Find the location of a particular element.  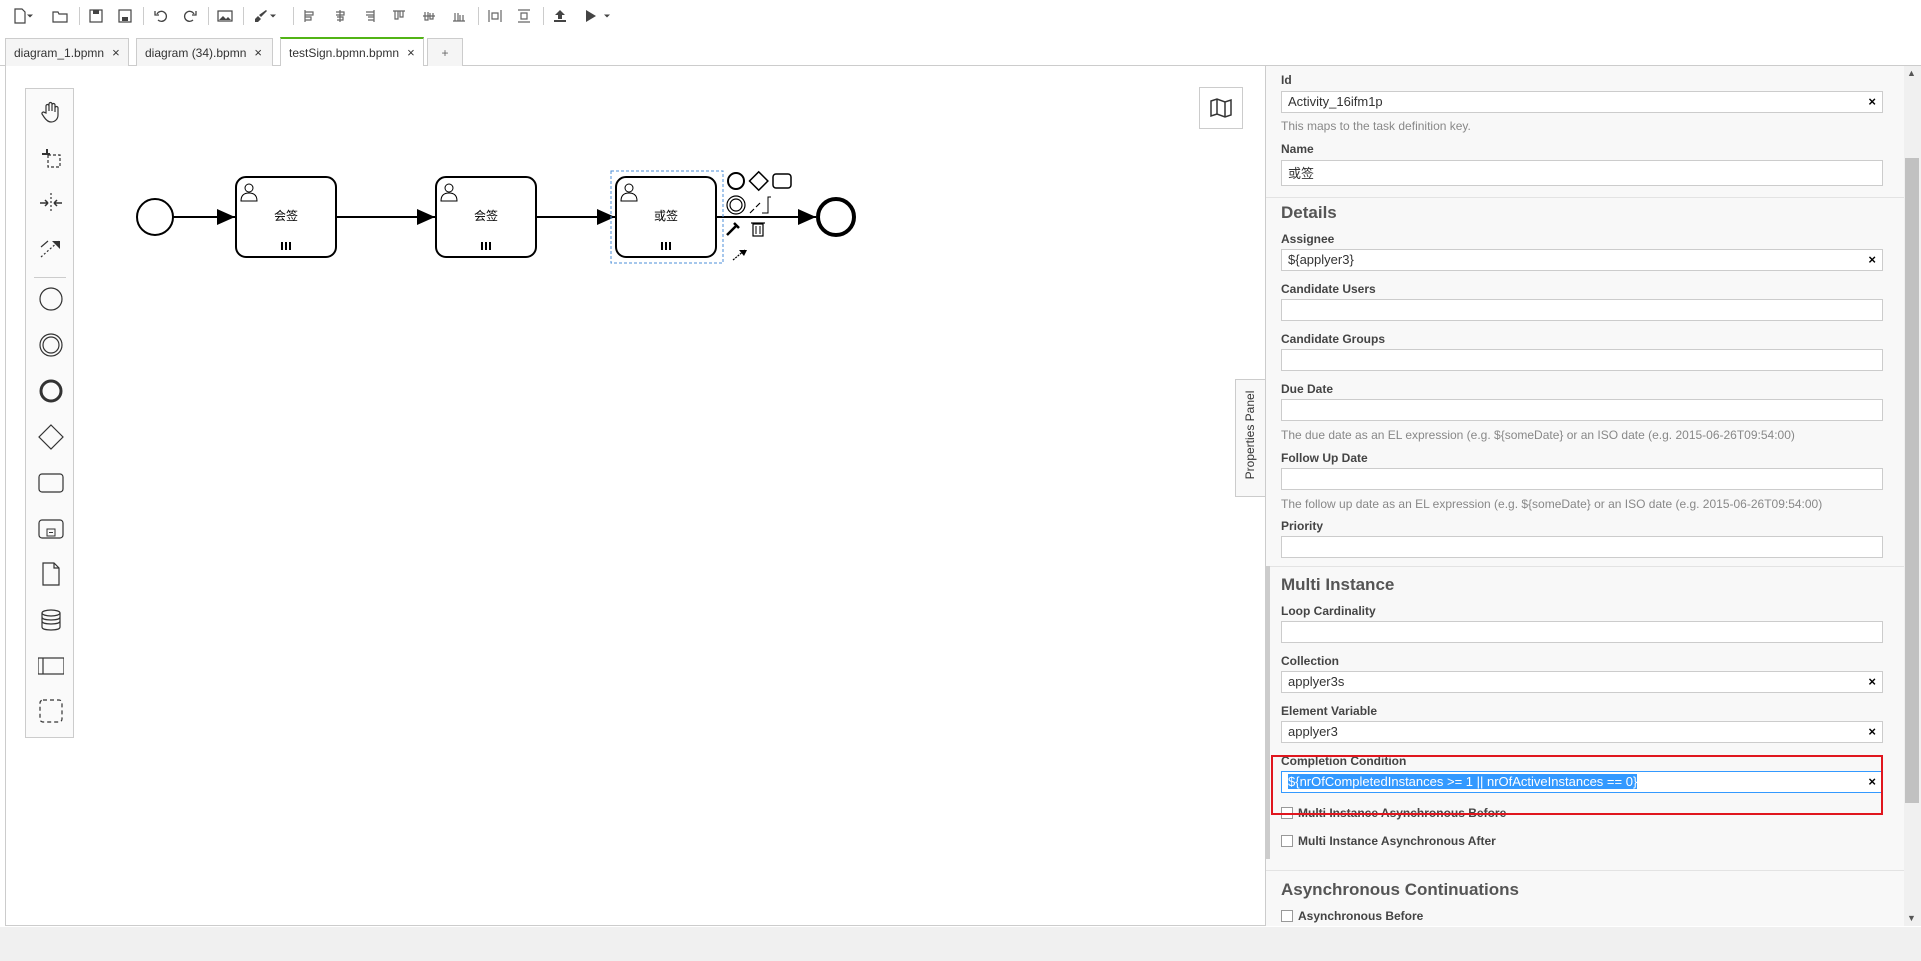

loop-cardinality-label: Loop Cardinality is located at coordinates (1328, 611).